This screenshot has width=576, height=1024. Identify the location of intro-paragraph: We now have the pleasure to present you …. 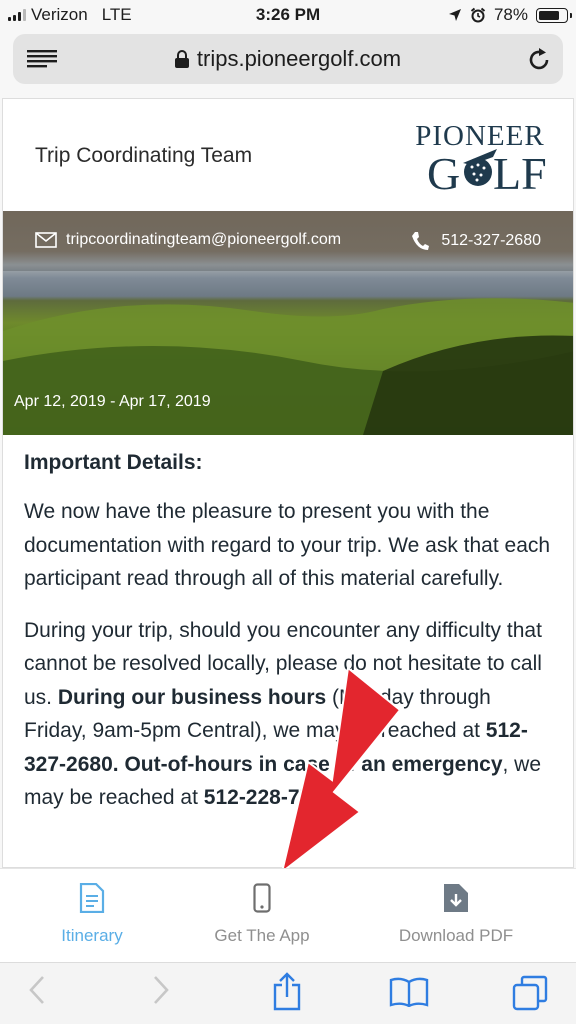
(287, 545).